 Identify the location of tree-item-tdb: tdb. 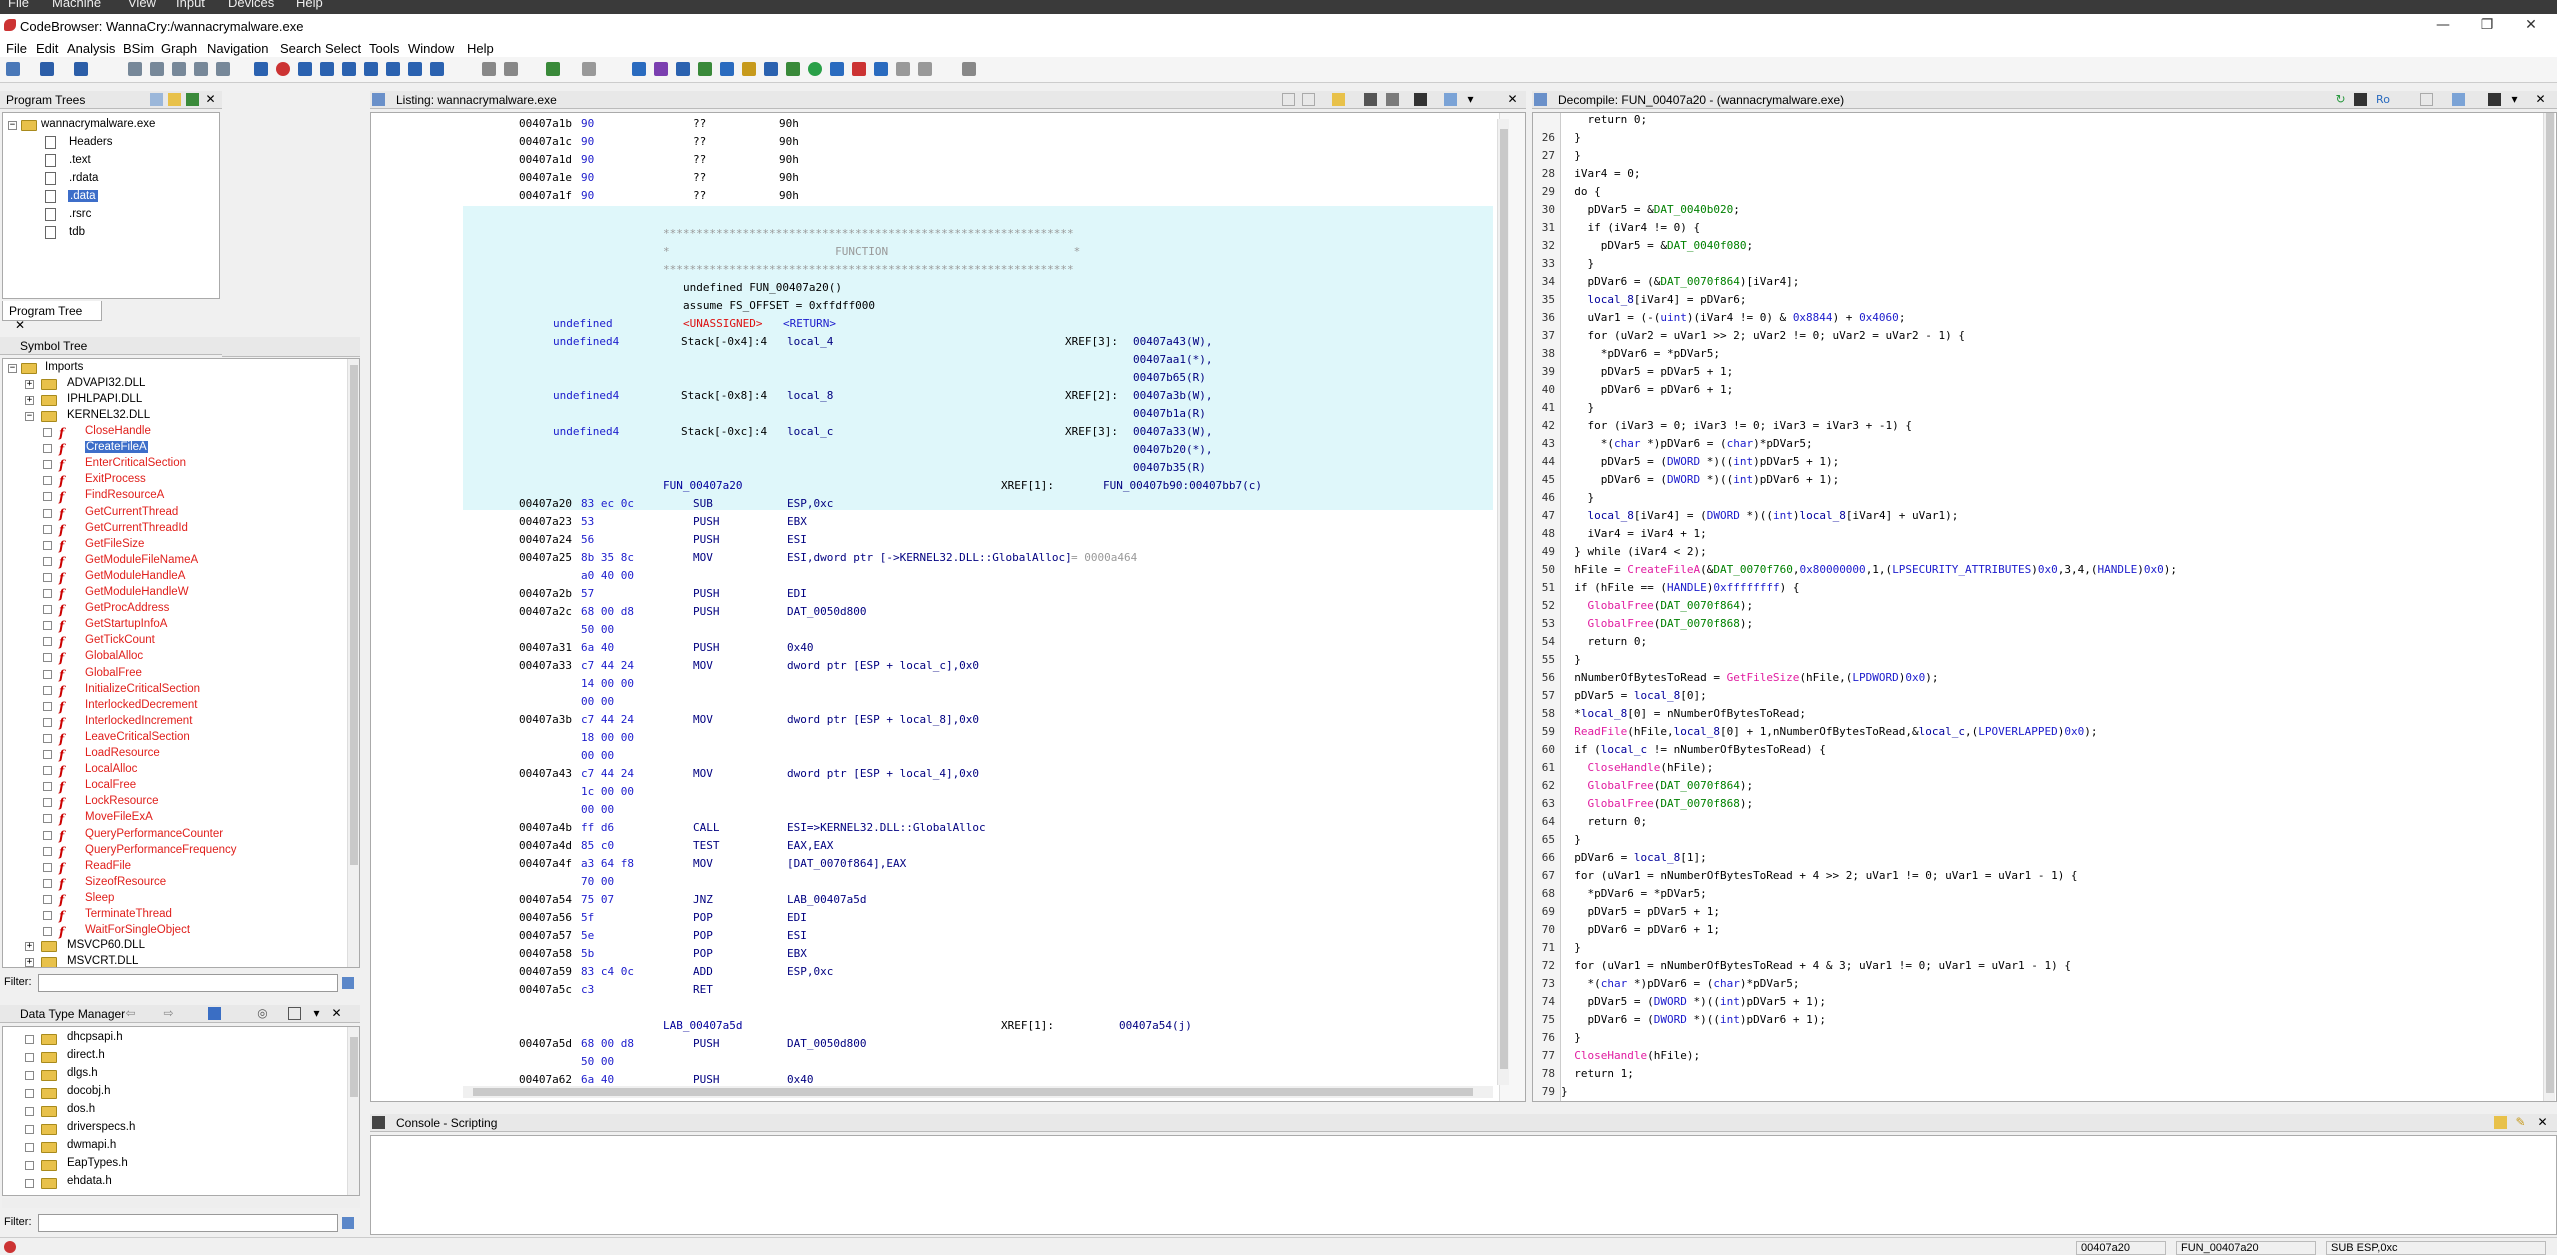
(77, 232).